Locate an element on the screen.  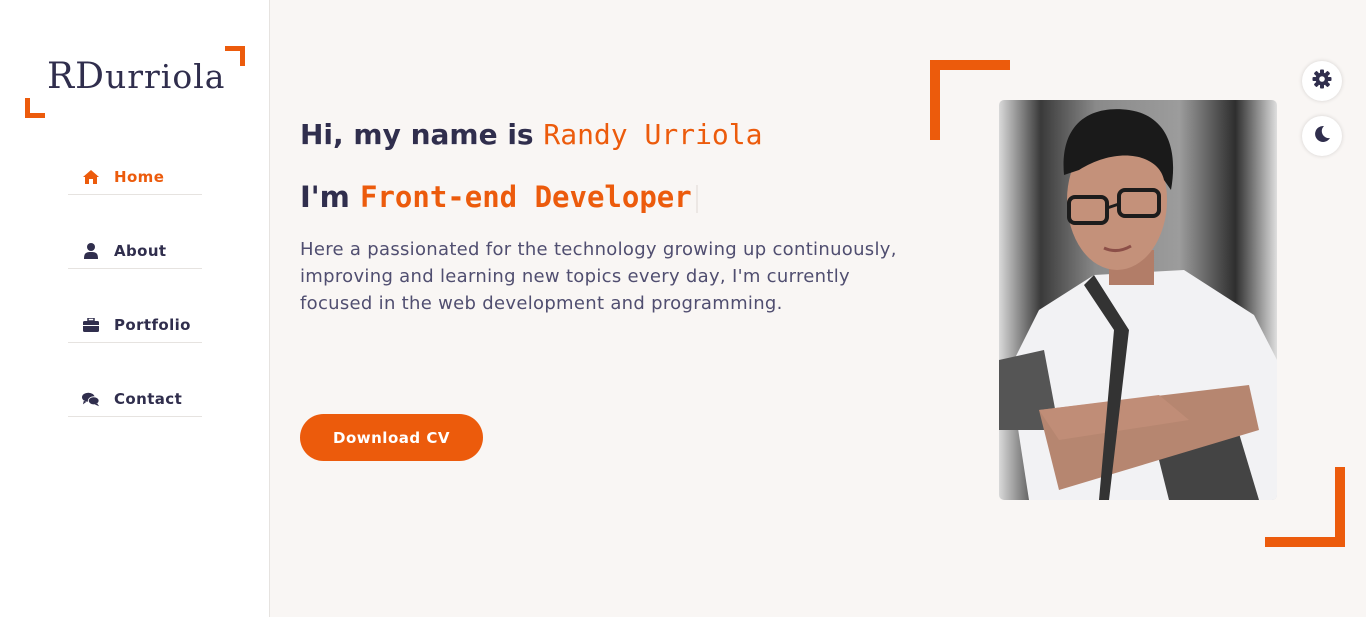
typing-cursor is located at coordinates (696, 199).